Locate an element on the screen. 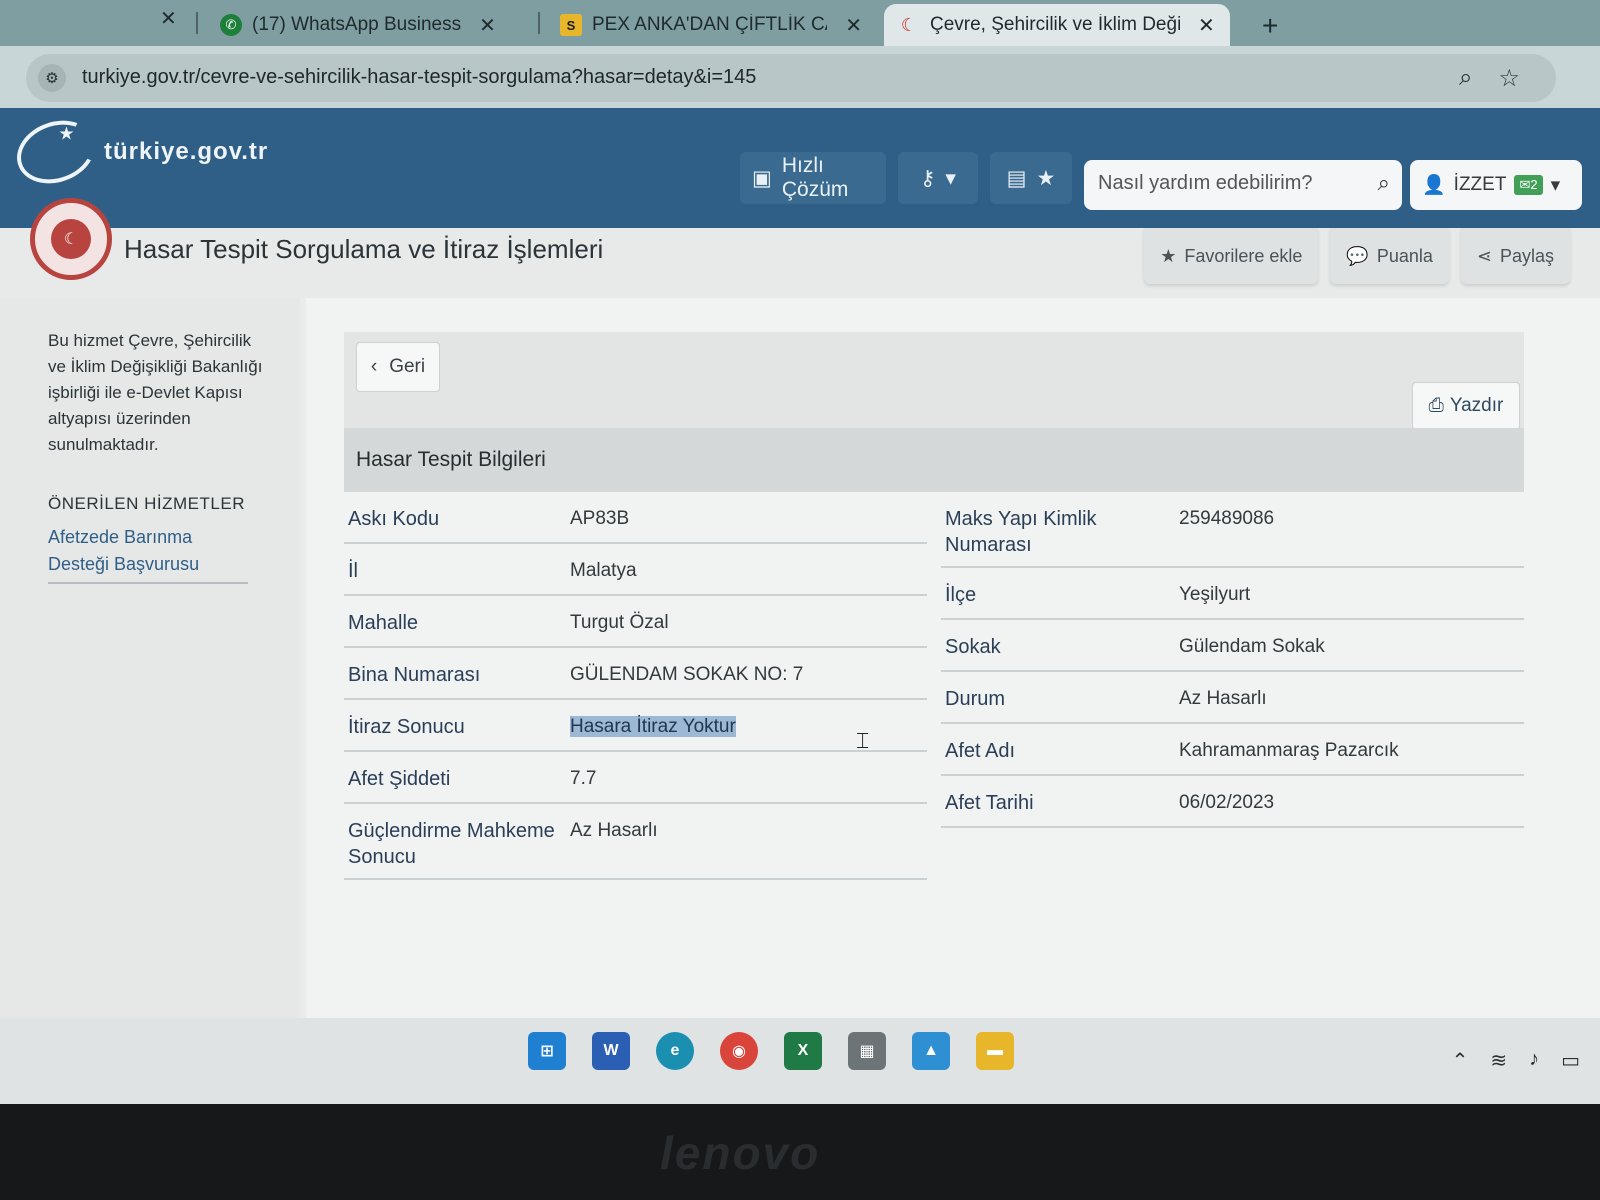 The image size is (1600, 1200). print-label: Yazdır is located at coordinates (1476, 405).